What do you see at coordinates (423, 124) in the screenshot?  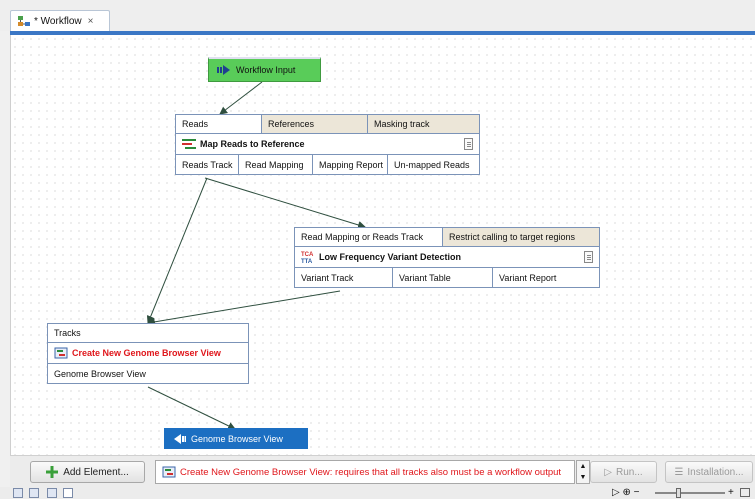 I see `input-port-masking-track: Masking track` at bounding box center [423, 124].